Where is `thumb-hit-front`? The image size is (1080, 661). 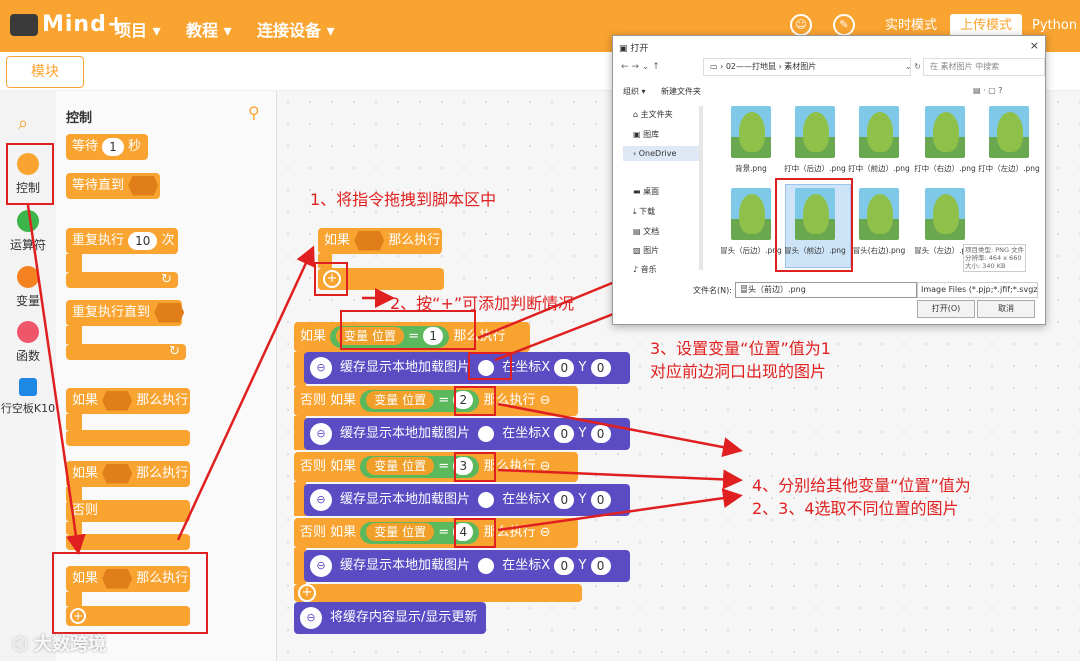 thumb-hit-front is located at coordinates (879, 132).